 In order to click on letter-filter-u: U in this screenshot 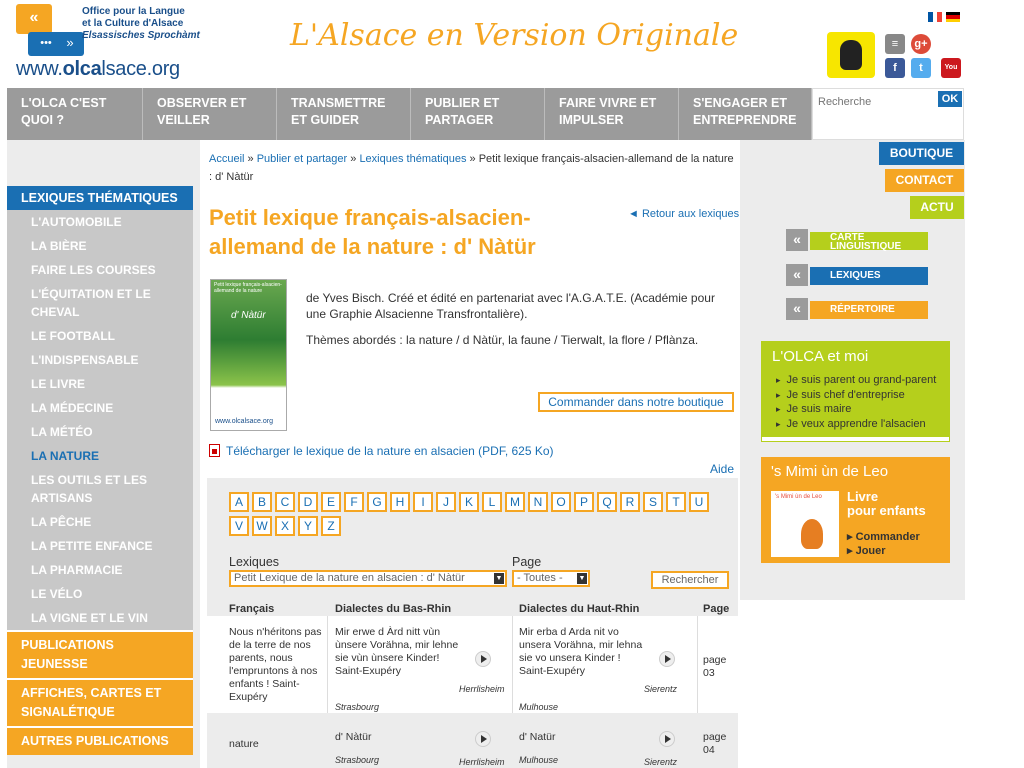, I will do `click(699, 502)`.